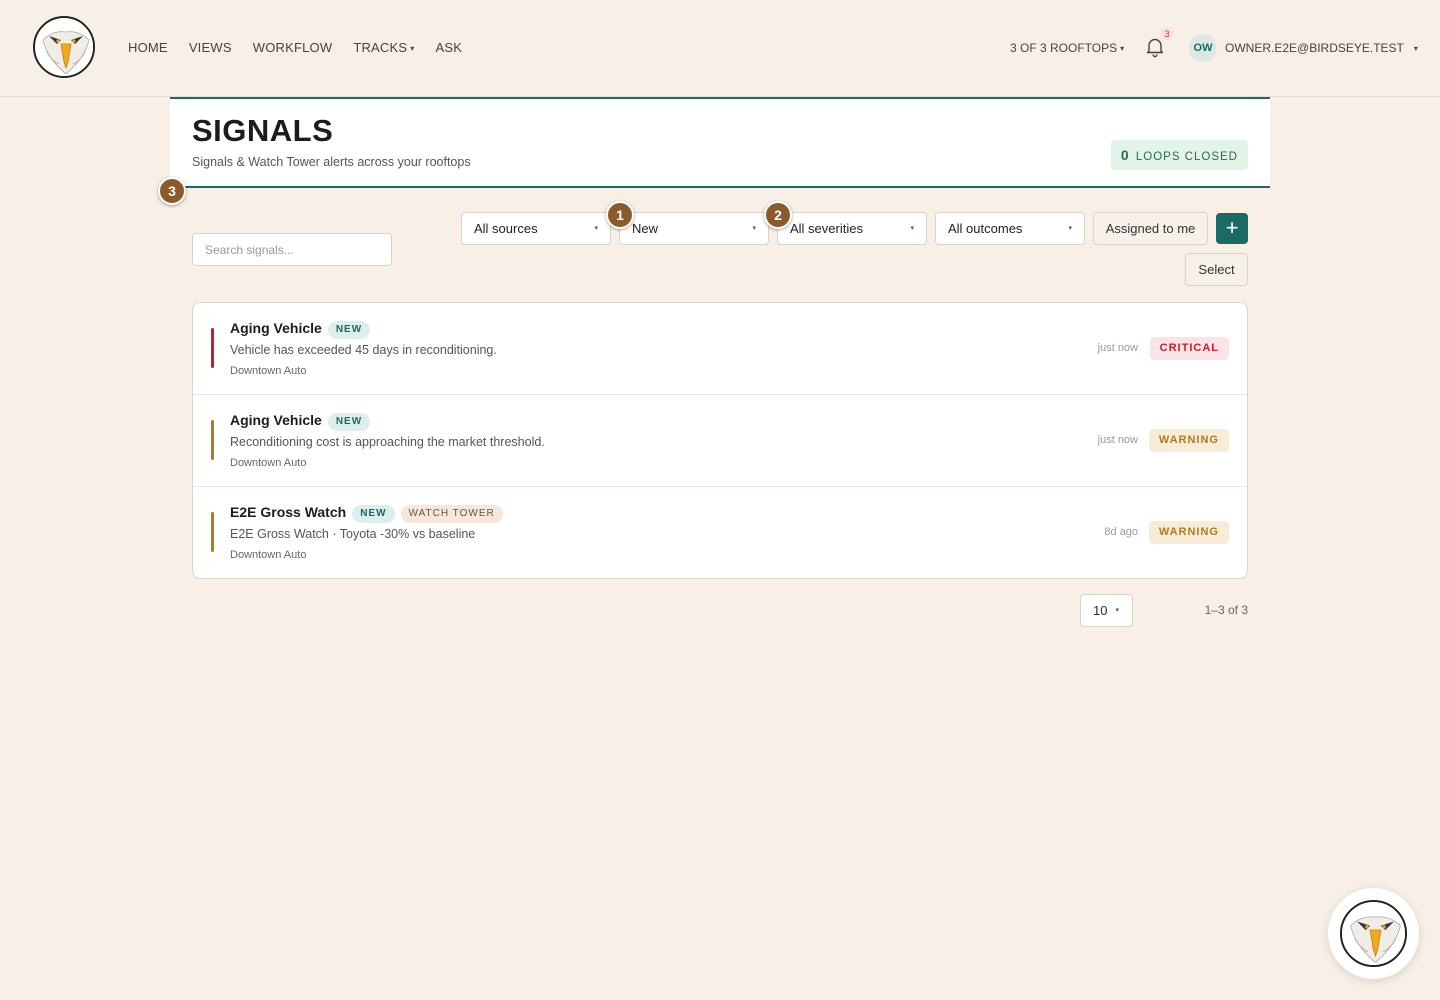 The height and width of the screenshot is (1000, 1440). I want to click on outcome-filter-value: All outcomes, so click(985, 228).